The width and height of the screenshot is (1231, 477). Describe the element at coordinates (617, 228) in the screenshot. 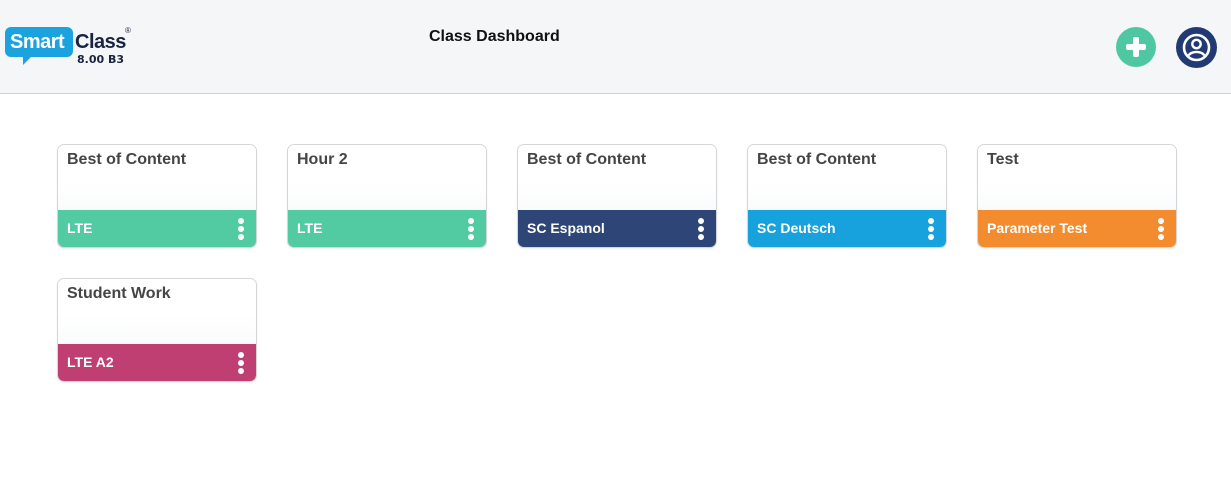

I see `class-card-footer: SC Espanol` at that location.